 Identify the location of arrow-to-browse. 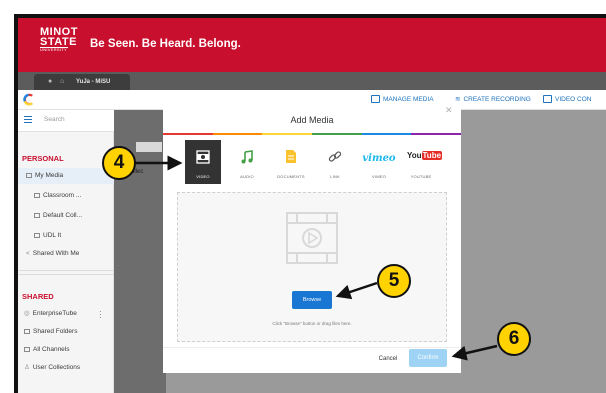
(356, 290).